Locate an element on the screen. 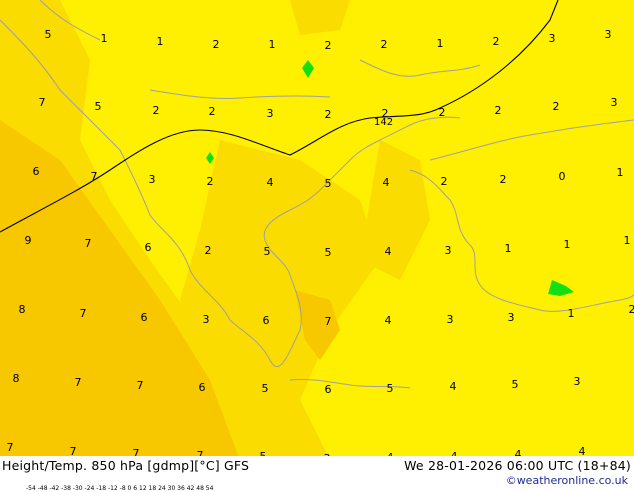  temperature-label: 9 is located at coordinates (28, 240).